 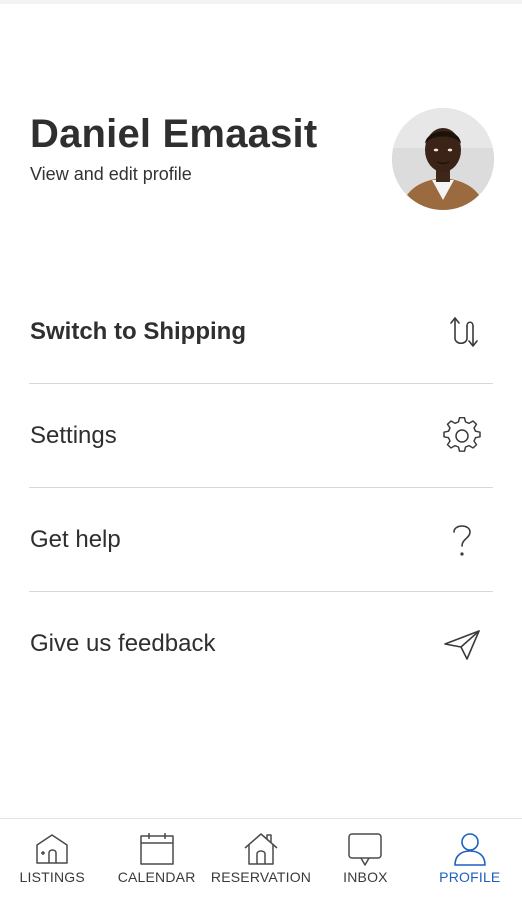 I want to click on tab-label: CALENDAR, so click(x=156, y=877).